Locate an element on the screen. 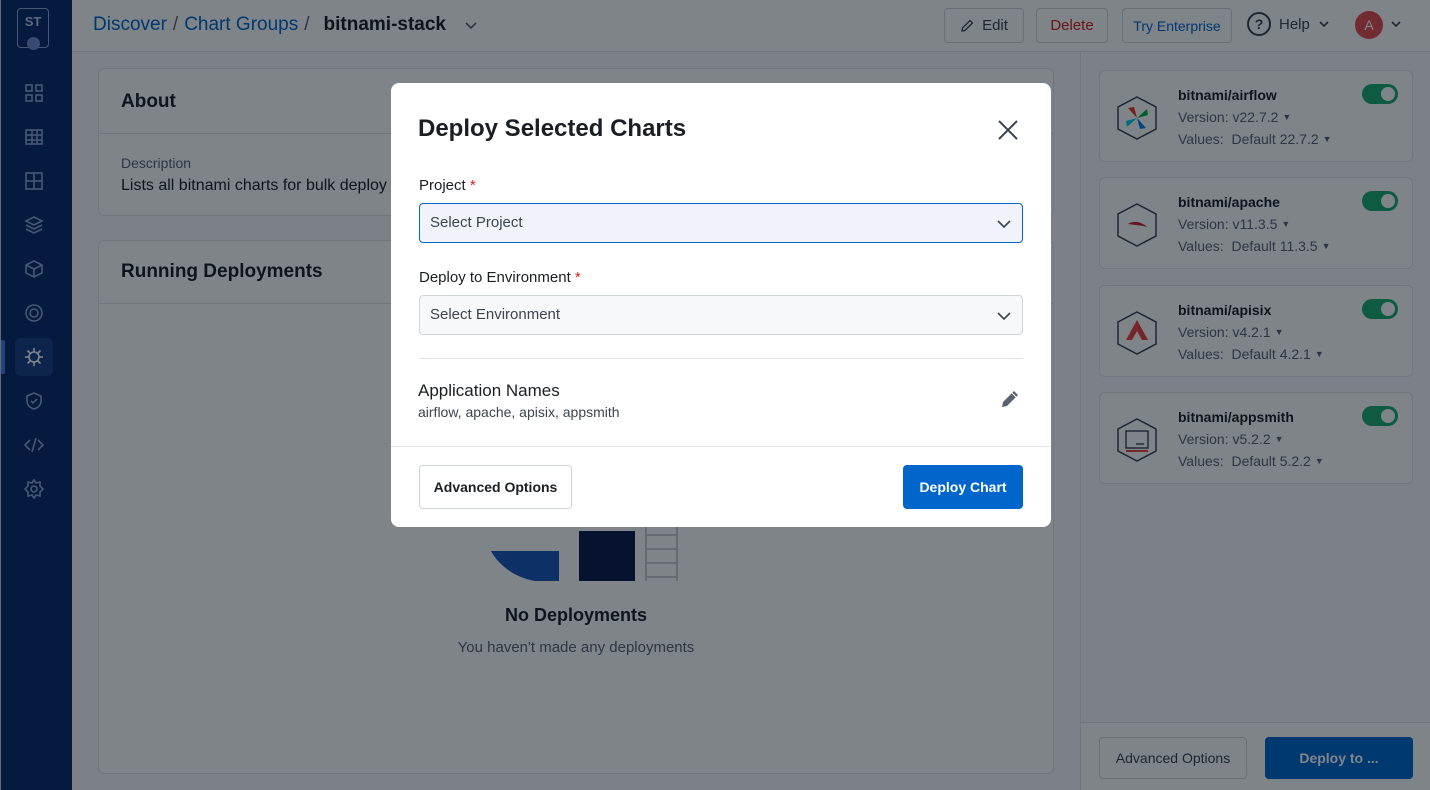 The width and height of the screenshot is (1430, 790). project-label: Project * is located at coordinates (447, 185).